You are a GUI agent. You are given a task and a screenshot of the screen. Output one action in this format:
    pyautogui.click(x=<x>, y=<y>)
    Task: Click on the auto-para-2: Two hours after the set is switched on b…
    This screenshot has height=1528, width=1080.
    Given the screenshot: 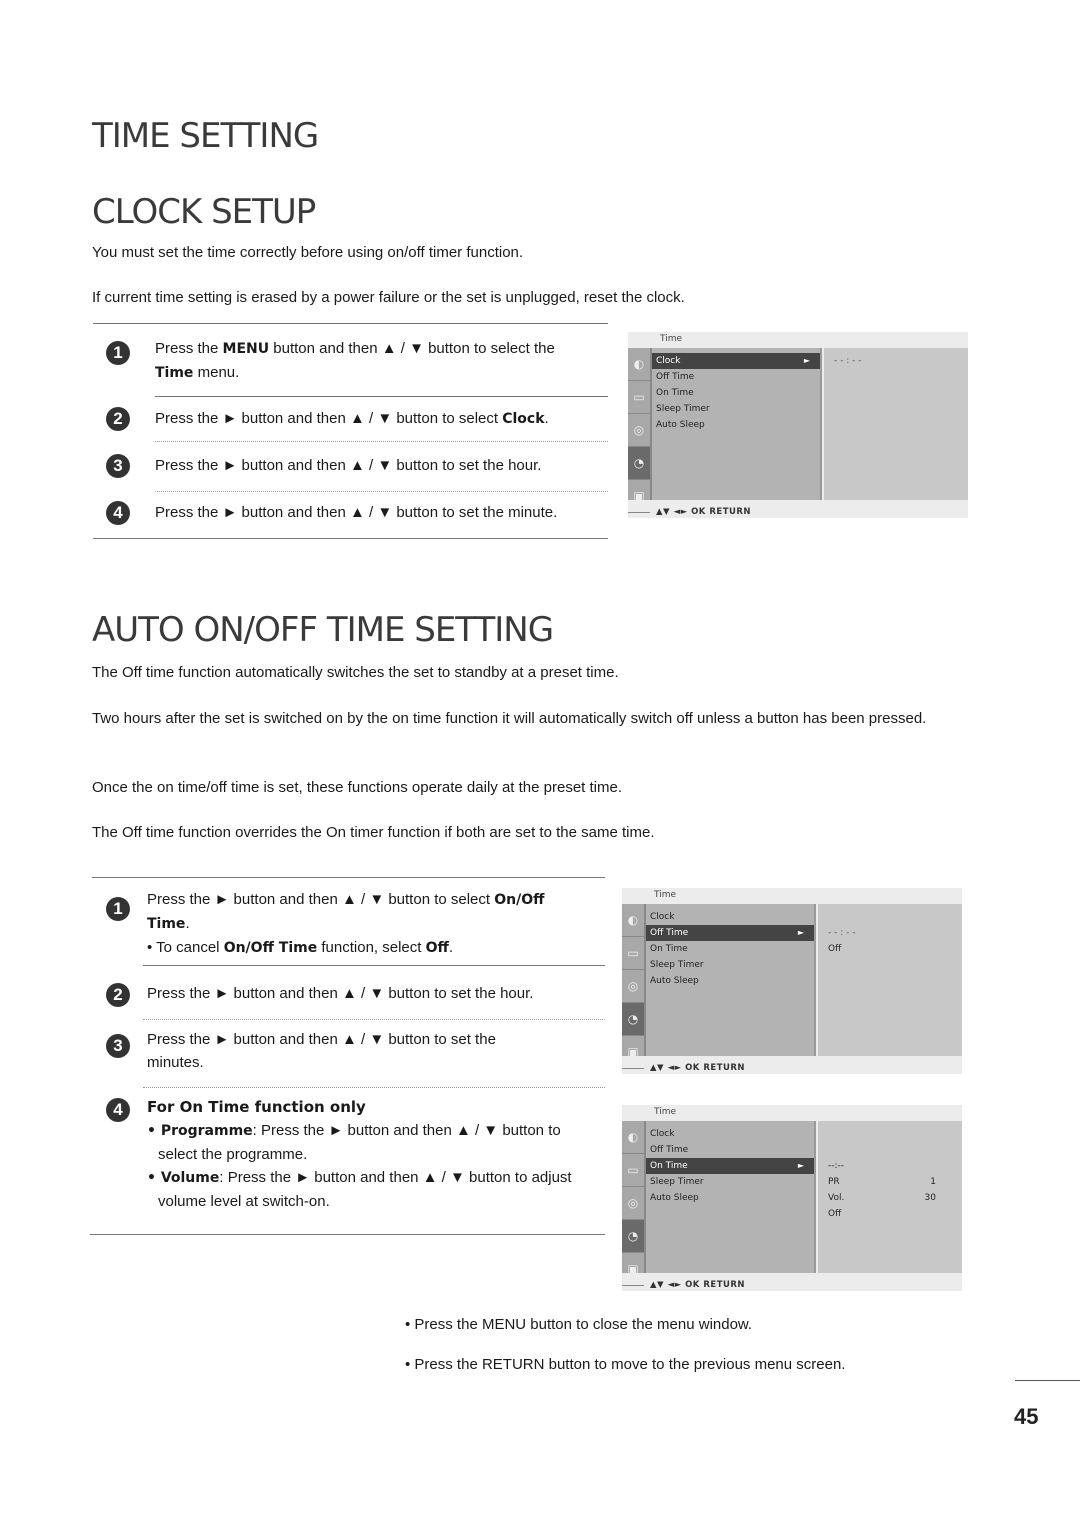 What is the action you would take?
    pyautogui.click(x=509, y=718)
    